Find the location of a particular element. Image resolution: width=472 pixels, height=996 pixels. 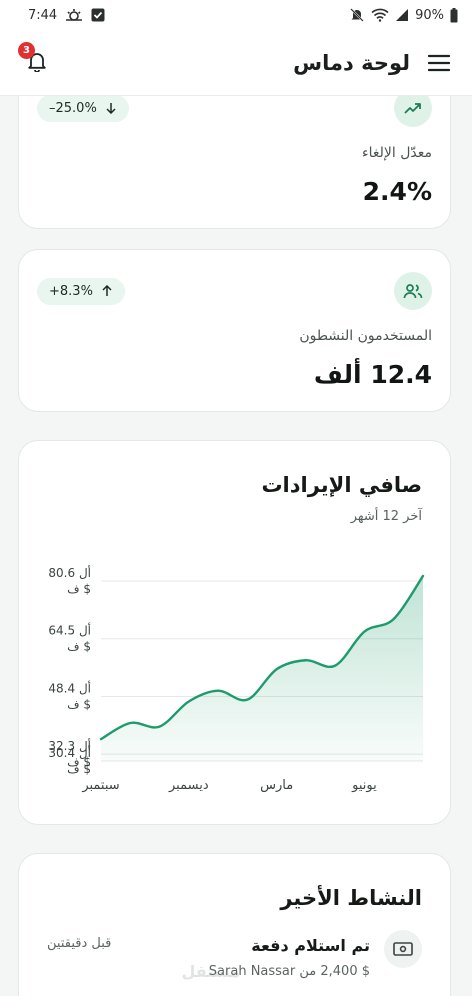

status-left: 7:44 is located at coordinates (66, 15).